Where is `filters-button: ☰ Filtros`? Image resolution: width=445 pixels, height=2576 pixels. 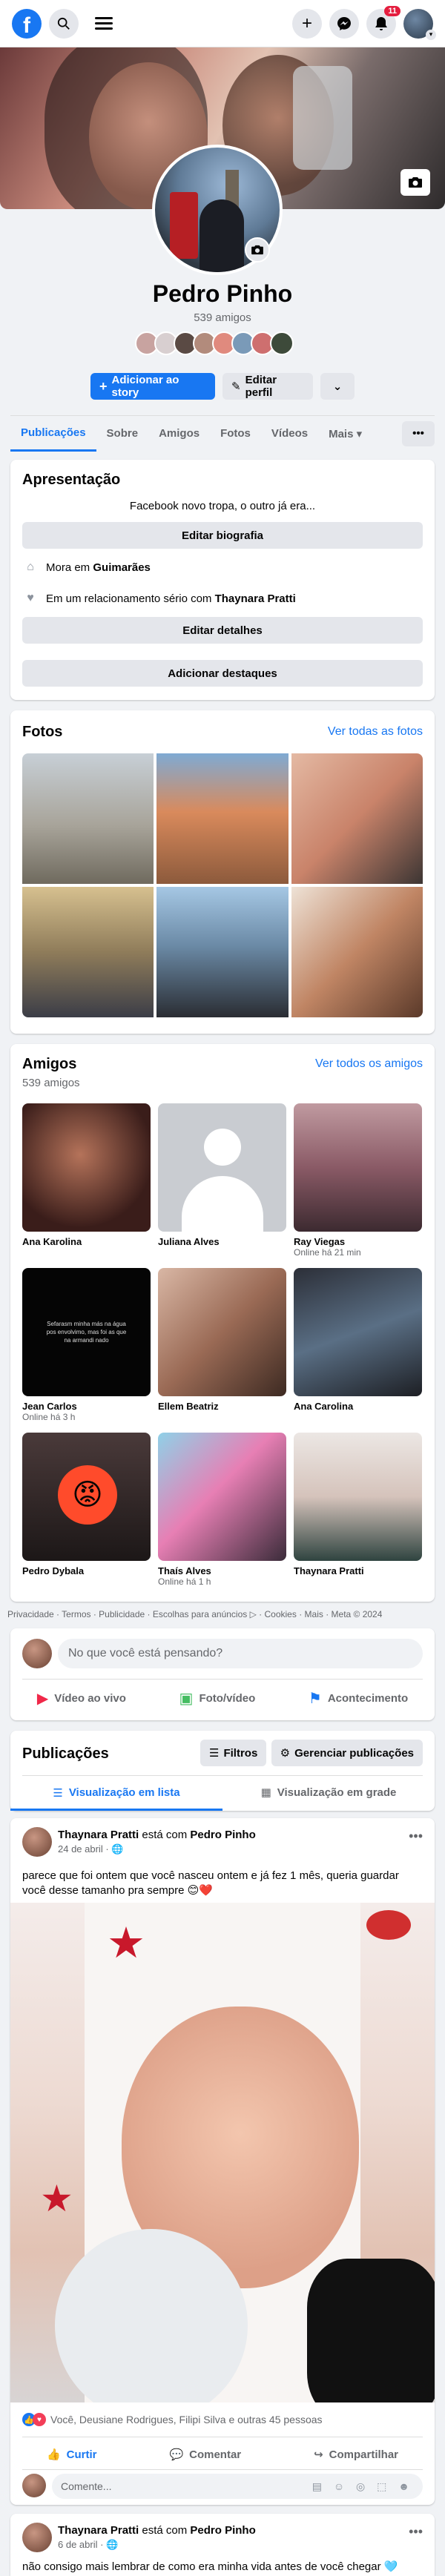
filters-button: ☰ Filtros is located at coordinates (234, 1753).